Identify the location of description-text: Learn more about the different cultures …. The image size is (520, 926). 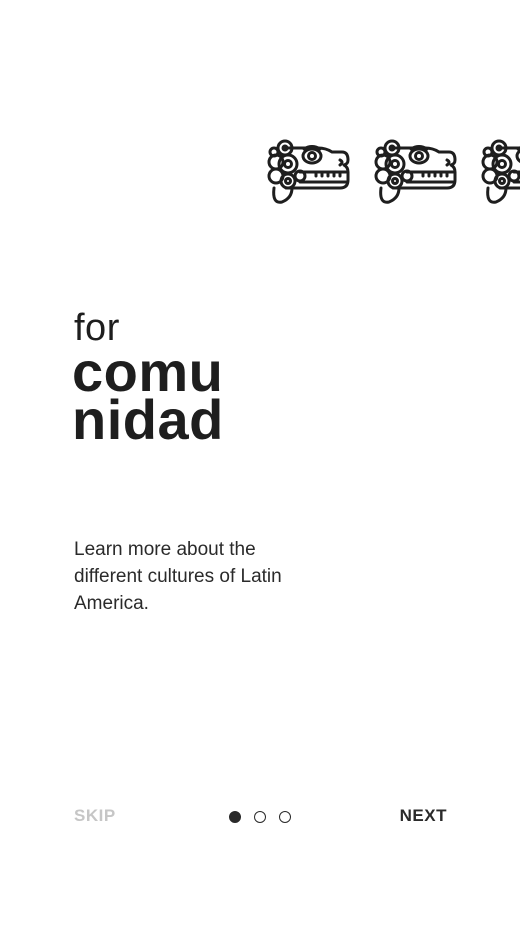
(178, 576).